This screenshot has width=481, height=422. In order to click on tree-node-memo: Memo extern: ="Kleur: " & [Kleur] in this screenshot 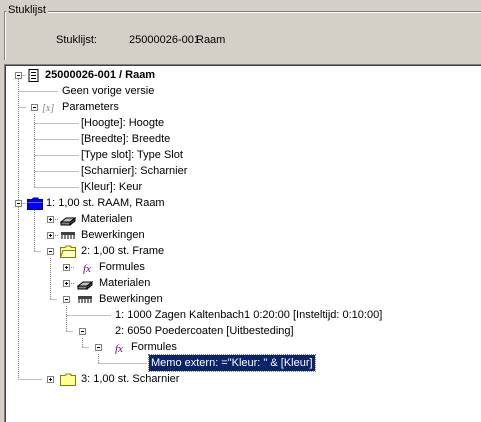, I will do `click(240, 363)`.